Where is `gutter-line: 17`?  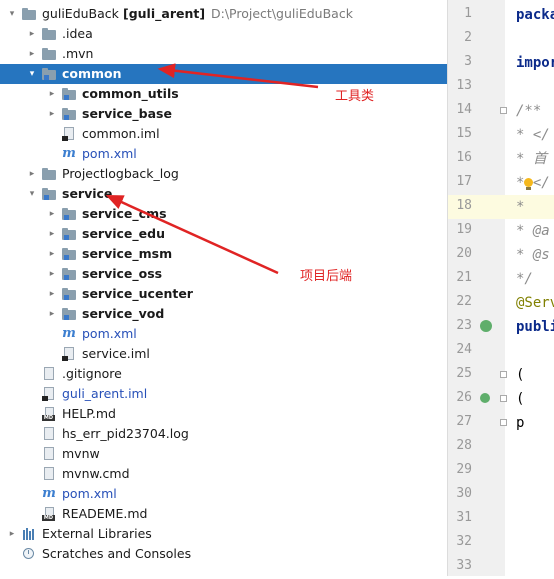
gutter-line: 17 is located at coordinates (476, 183).